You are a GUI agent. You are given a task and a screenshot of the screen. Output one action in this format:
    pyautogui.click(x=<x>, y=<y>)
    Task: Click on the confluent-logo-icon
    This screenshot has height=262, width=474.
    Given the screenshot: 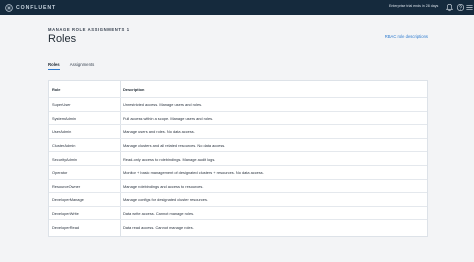 What is the action you would take?
    pyautogui.click(x=9, y=7)
    